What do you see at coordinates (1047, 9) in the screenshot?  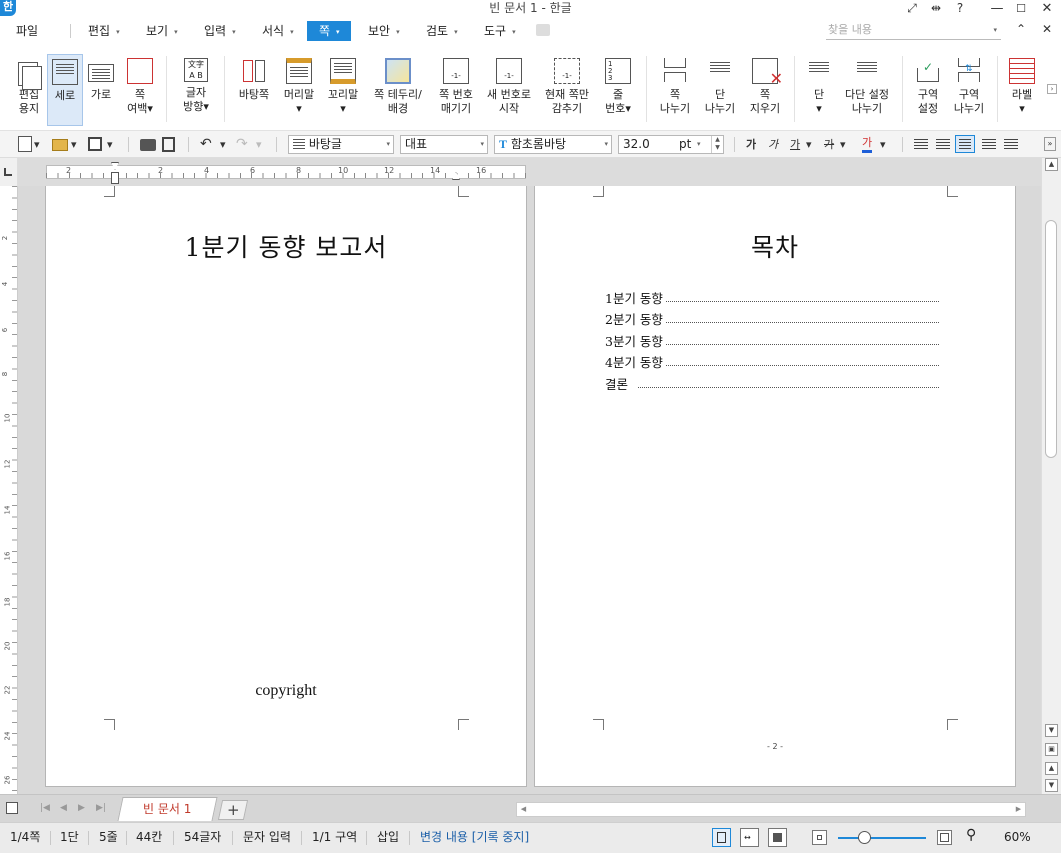 I see `close-button: ✕` at bounding box center [1047, 9].